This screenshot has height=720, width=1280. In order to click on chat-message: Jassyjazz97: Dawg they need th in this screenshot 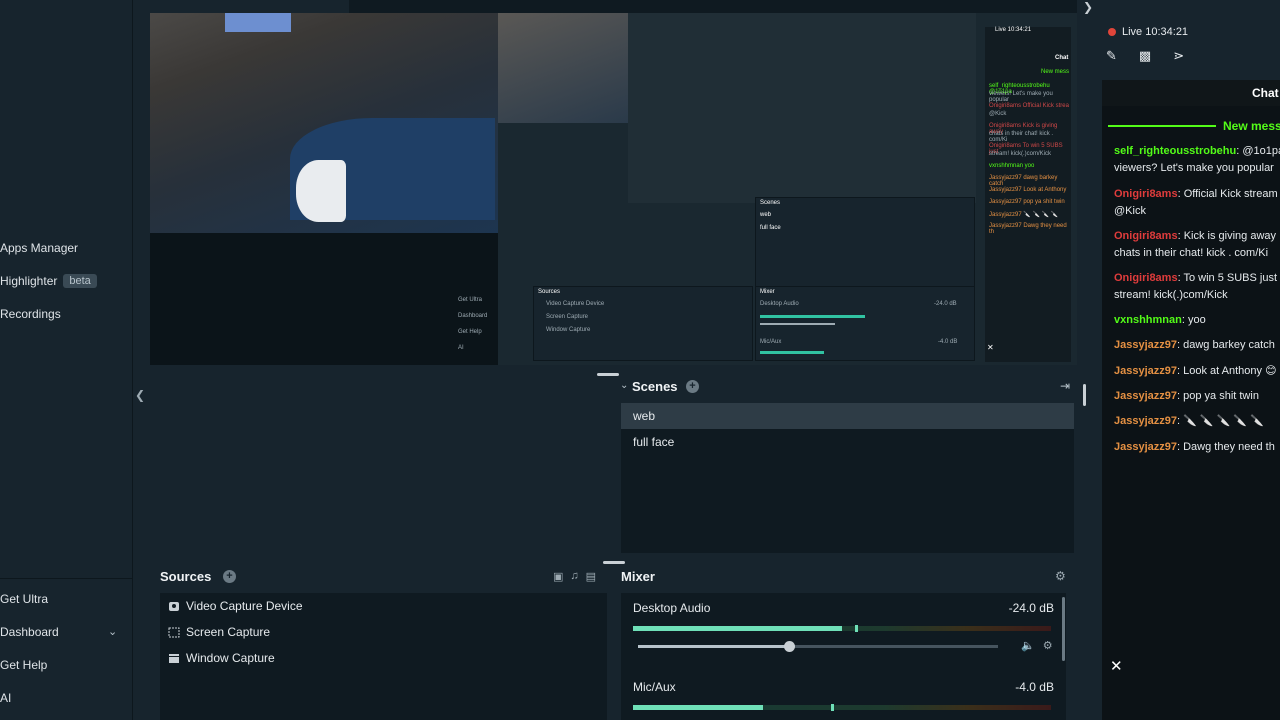, I will do `click(1197, 447)`.